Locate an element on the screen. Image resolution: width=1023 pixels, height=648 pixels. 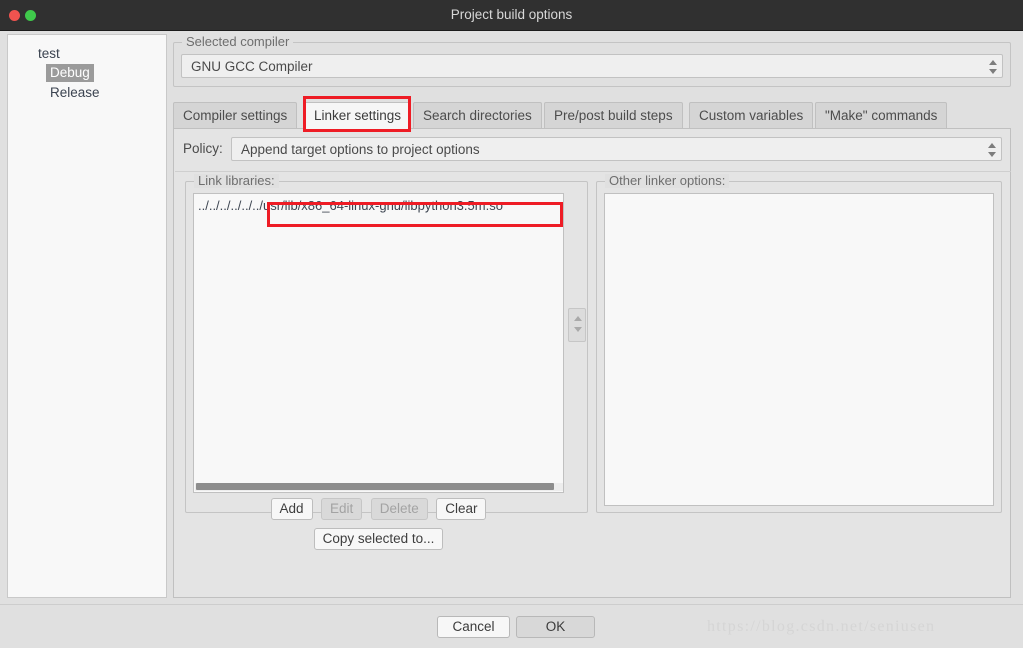
edit-button: Edit is located at coordinates (342, 509).